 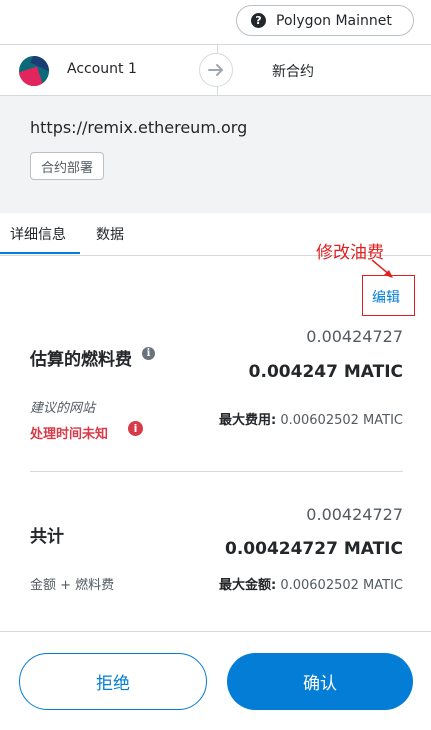 I want to click on tab-details: 详细信息, so click(x=38, y=234).